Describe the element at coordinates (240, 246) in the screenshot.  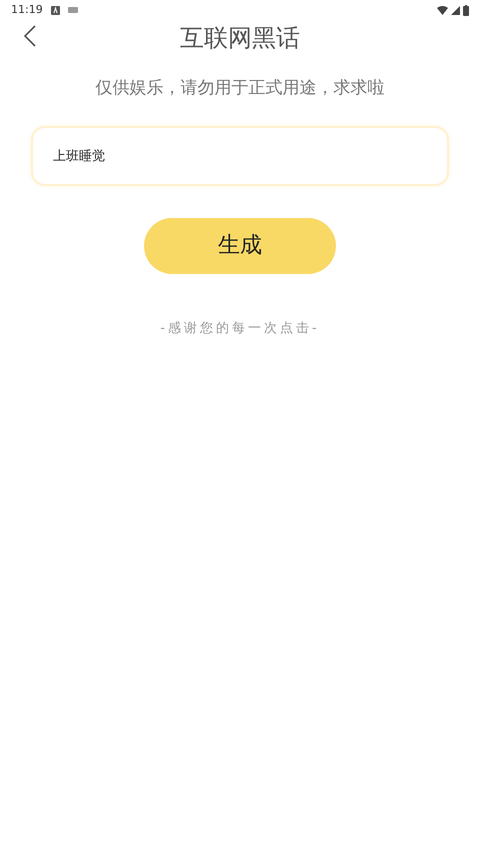
I see `generate-button: 生成` at that location.